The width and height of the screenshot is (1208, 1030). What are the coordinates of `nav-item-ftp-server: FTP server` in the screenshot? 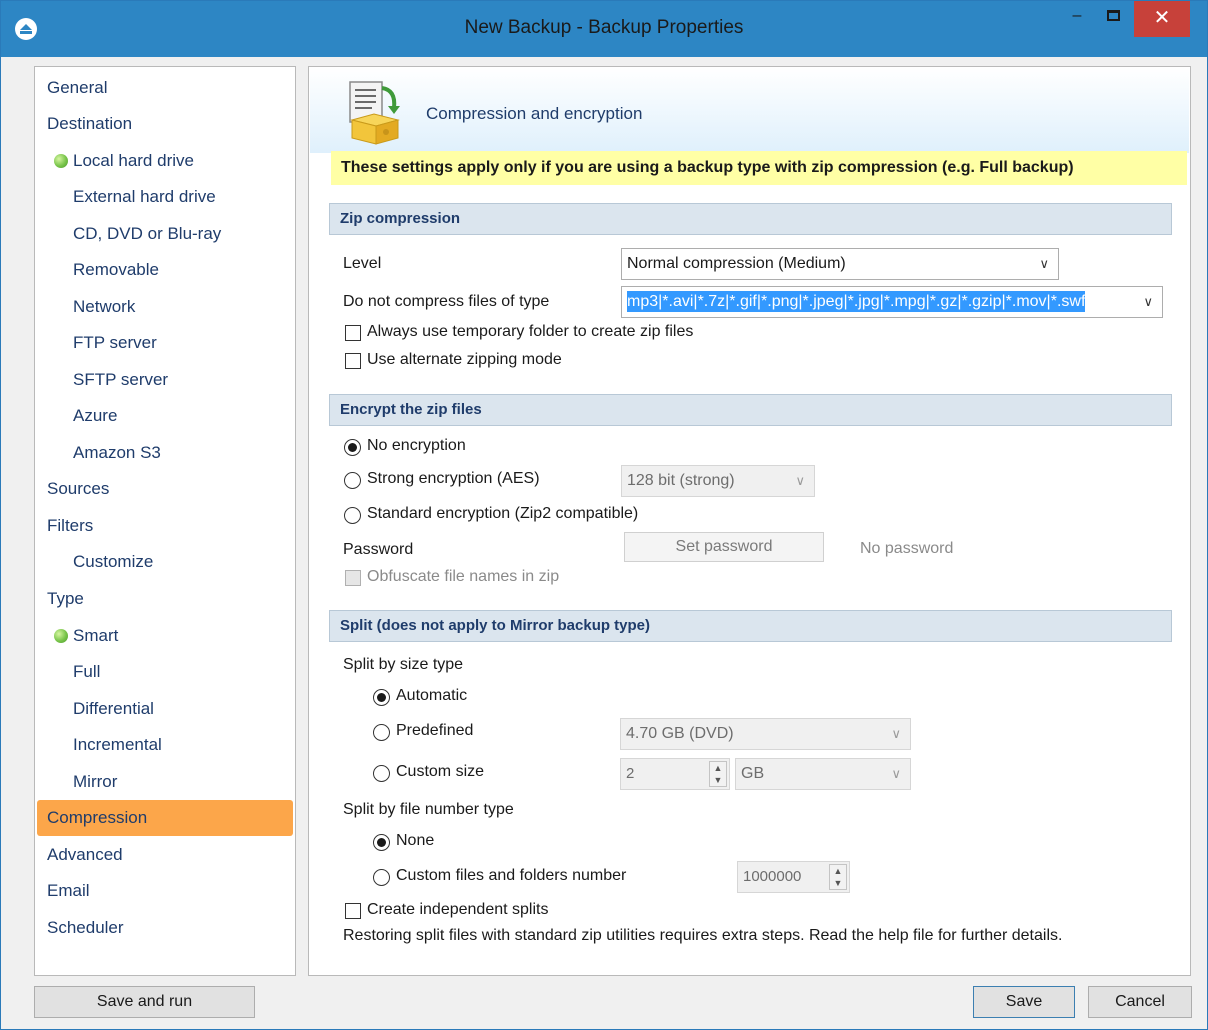 It's located at (115, 343).